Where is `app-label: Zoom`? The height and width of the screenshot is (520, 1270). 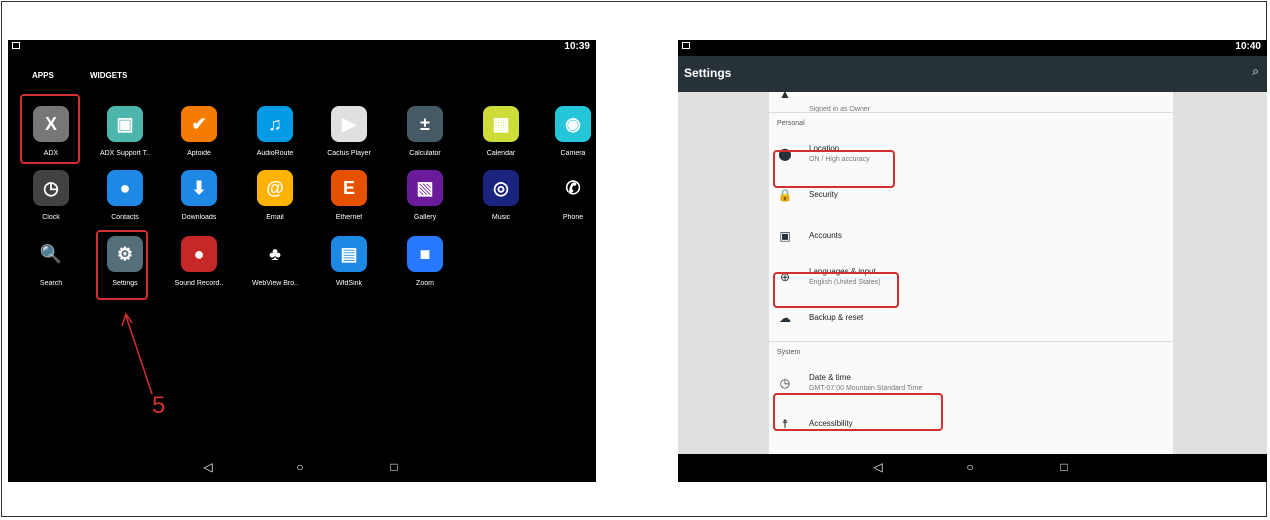 app-label: Zoom is located at coordinates (425, 283).